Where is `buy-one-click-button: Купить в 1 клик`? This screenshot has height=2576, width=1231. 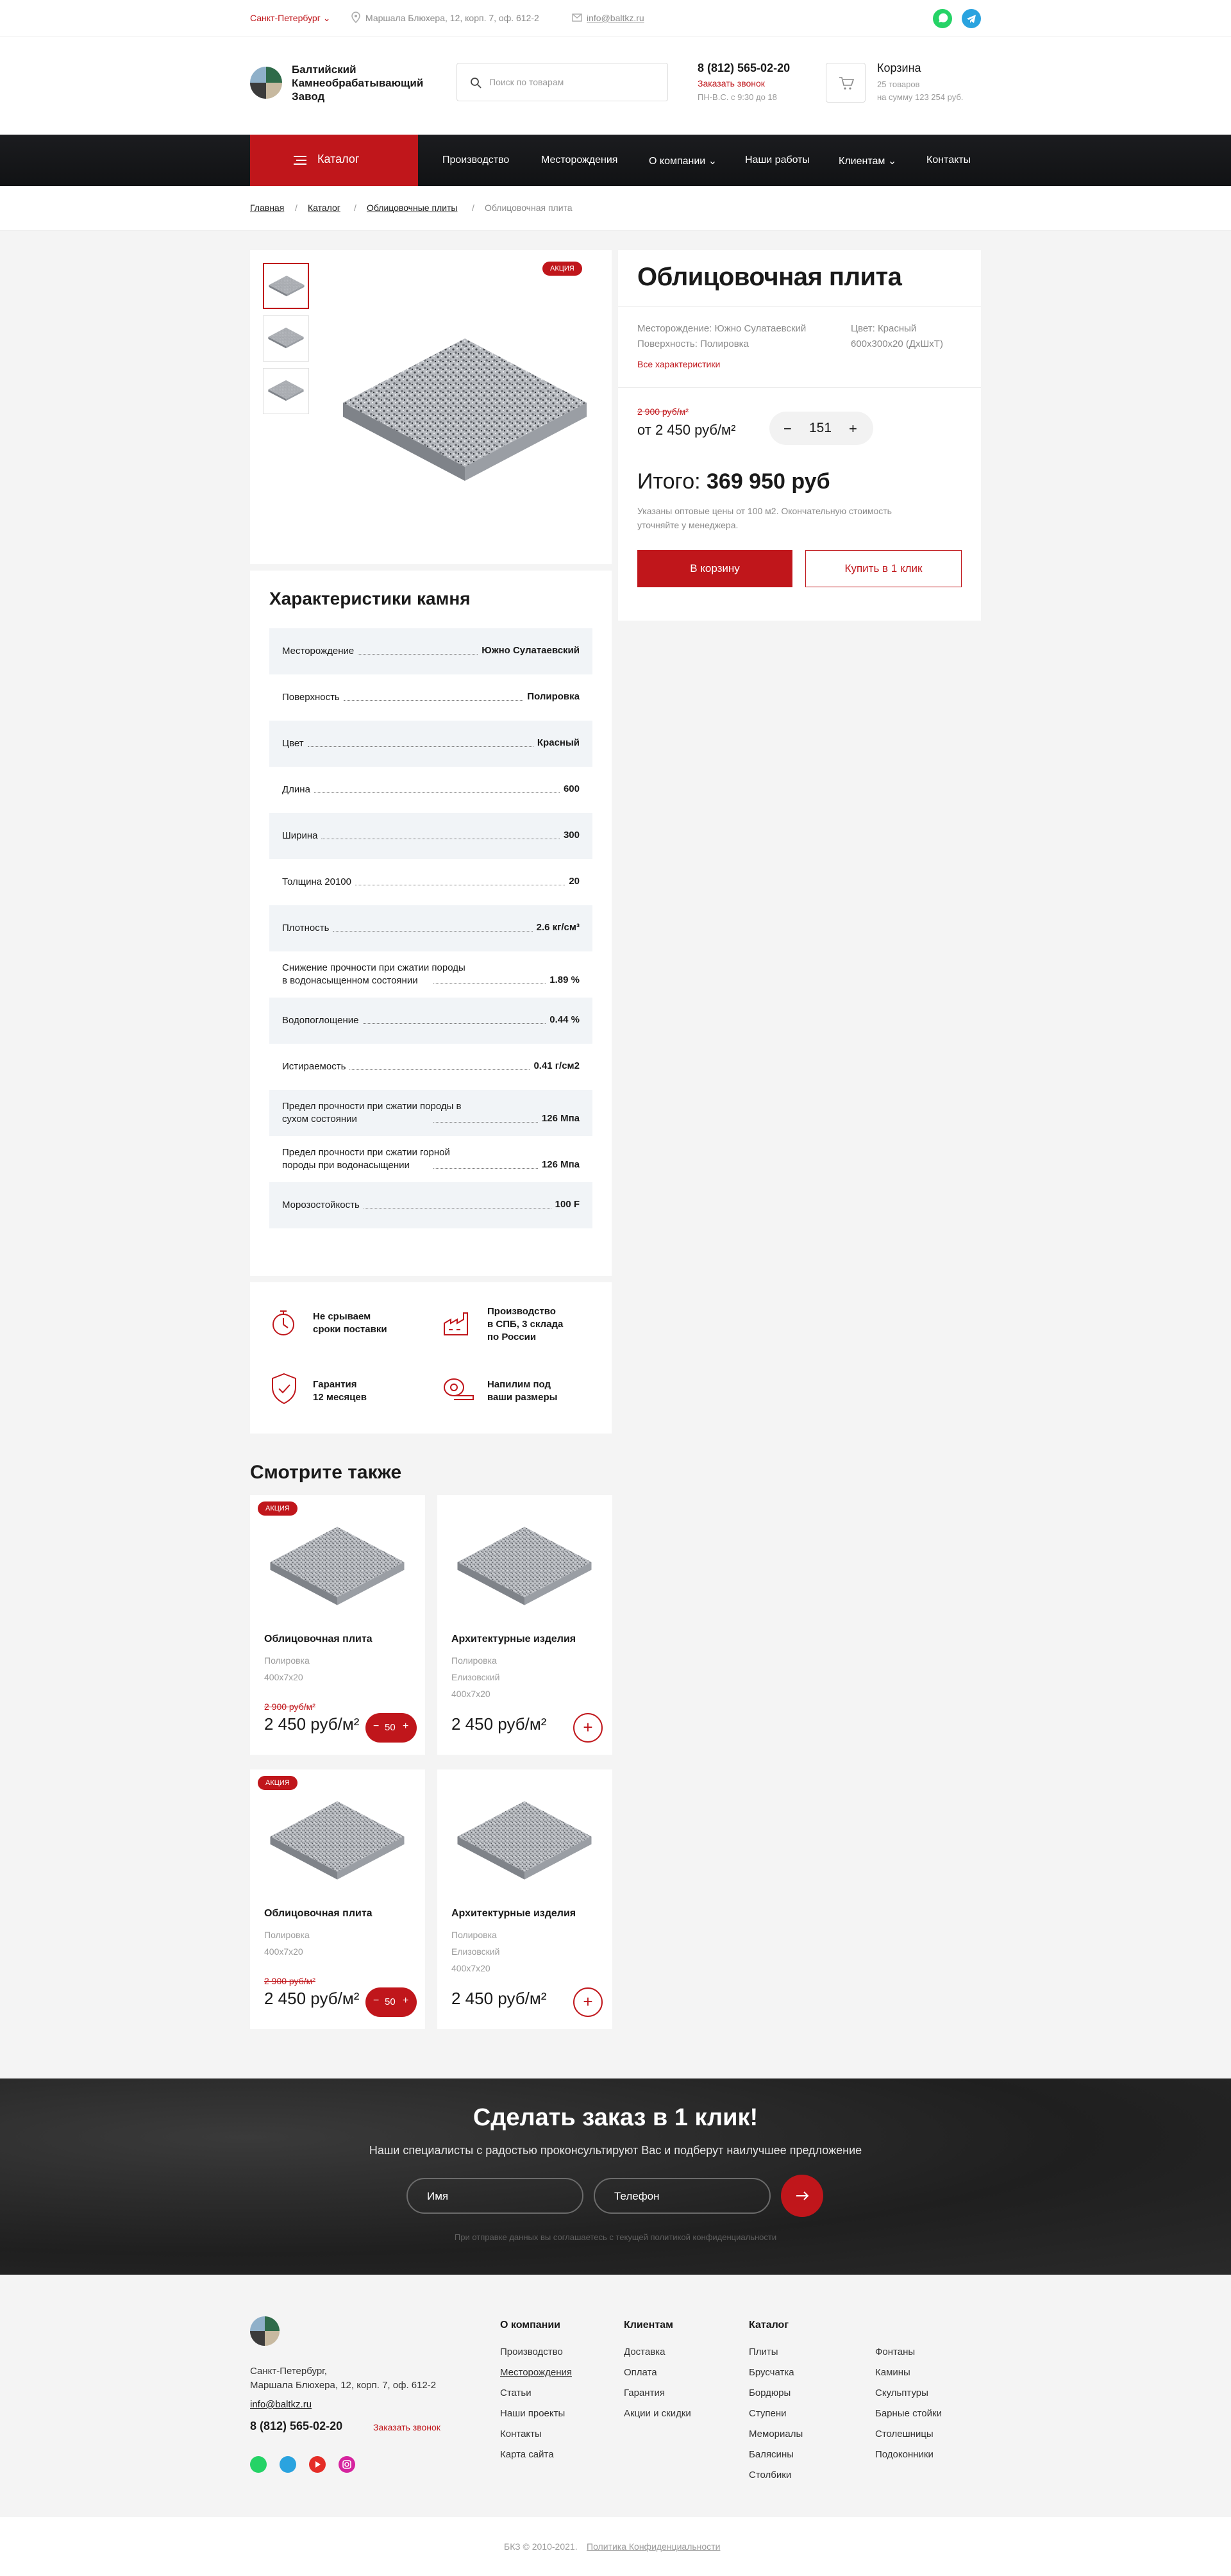
buy-one-click-button: Купить в 1 клик is located at coordinates (883, 568).